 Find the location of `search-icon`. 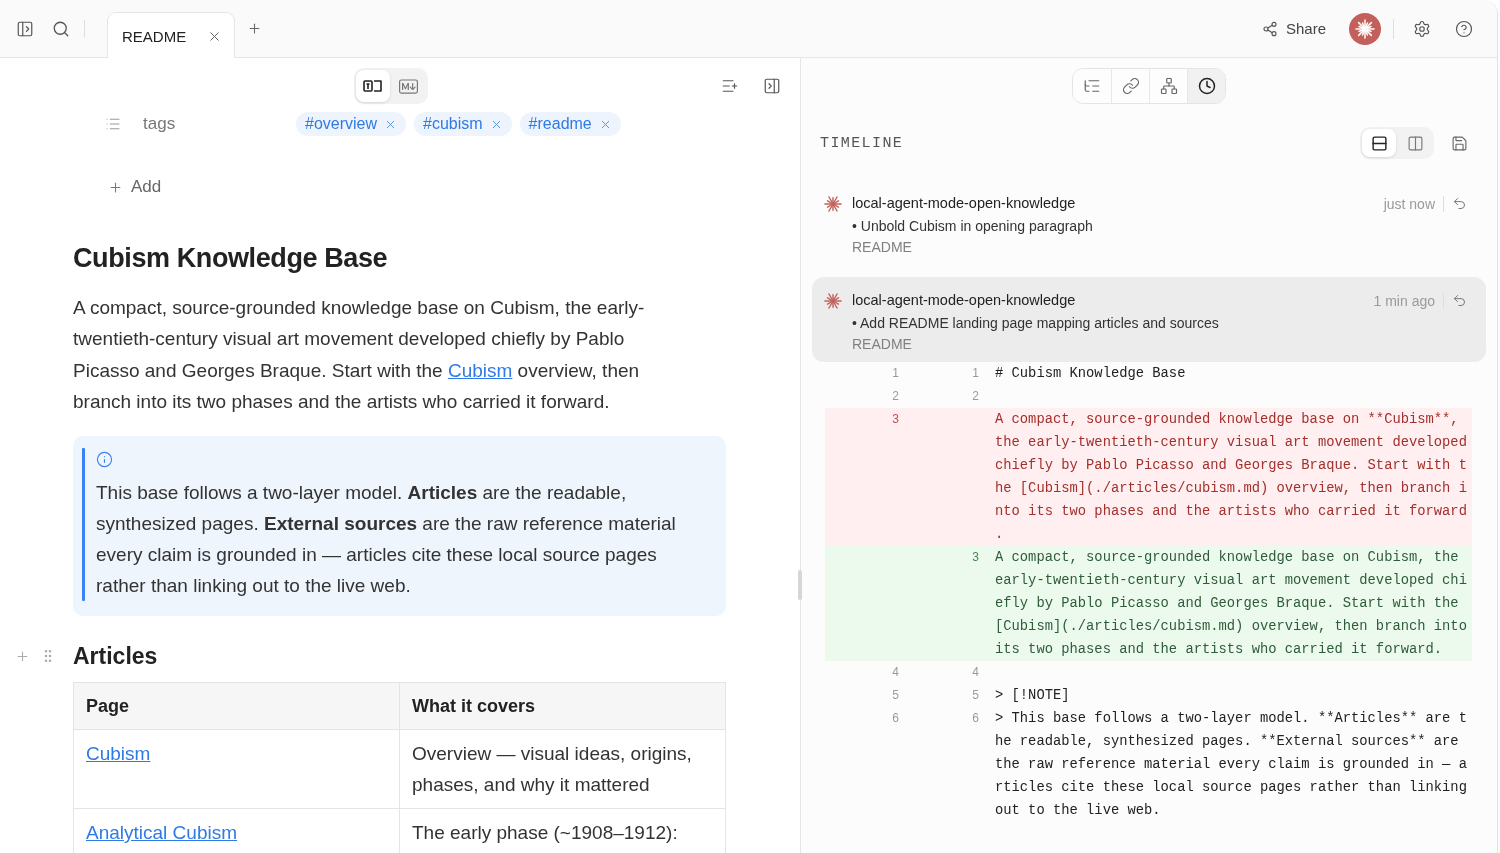

search-icon is located at coordinates (61, 28).